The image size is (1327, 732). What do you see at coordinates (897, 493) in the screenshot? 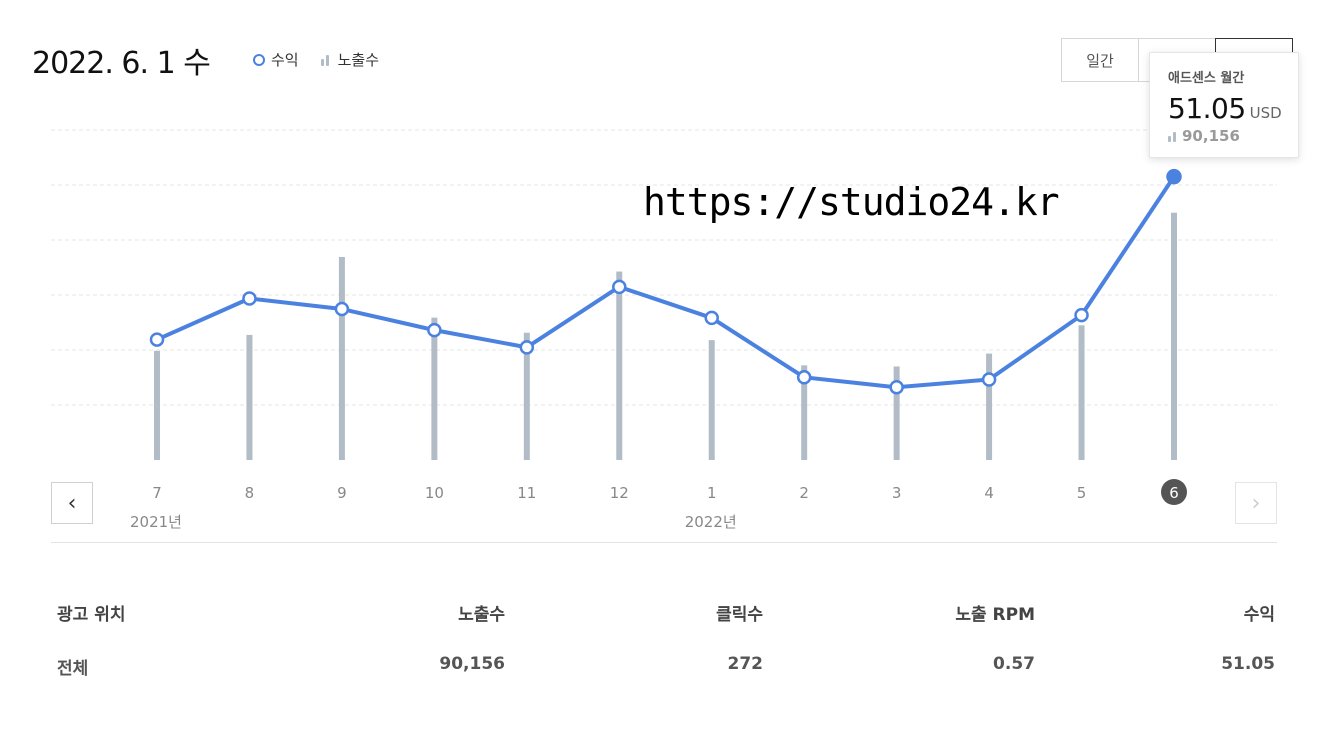
I see `x-tick-label: 3` at bounding box center [897, 493].